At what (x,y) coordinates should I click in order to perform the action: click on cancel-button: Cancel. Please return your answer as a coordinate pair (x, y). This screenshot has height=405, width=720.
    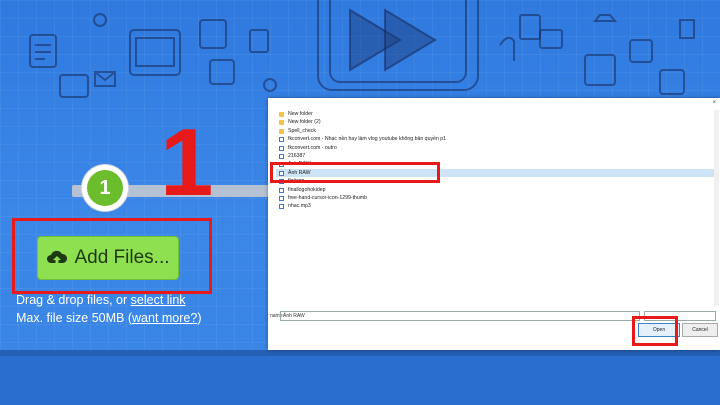
    Looking at the image, I should click on (700, 330).